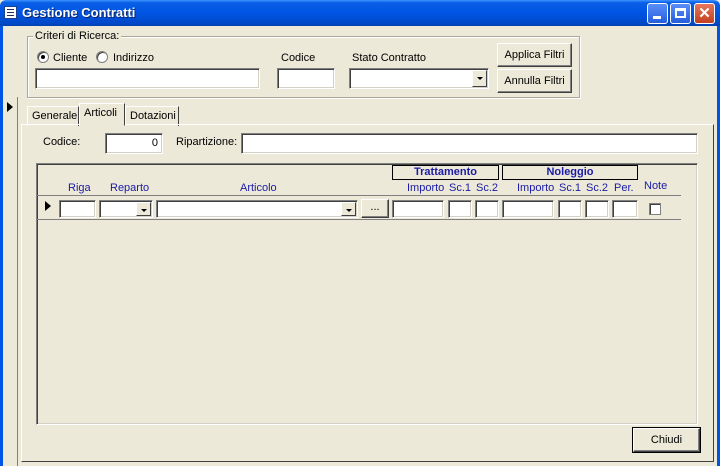 This screenshot has width=720, height=466. What do you see at coordinates (487, 188) in the screenshot?
I see `col-trattamento-sc2: Sc.2` at bounding box center [487, 188].